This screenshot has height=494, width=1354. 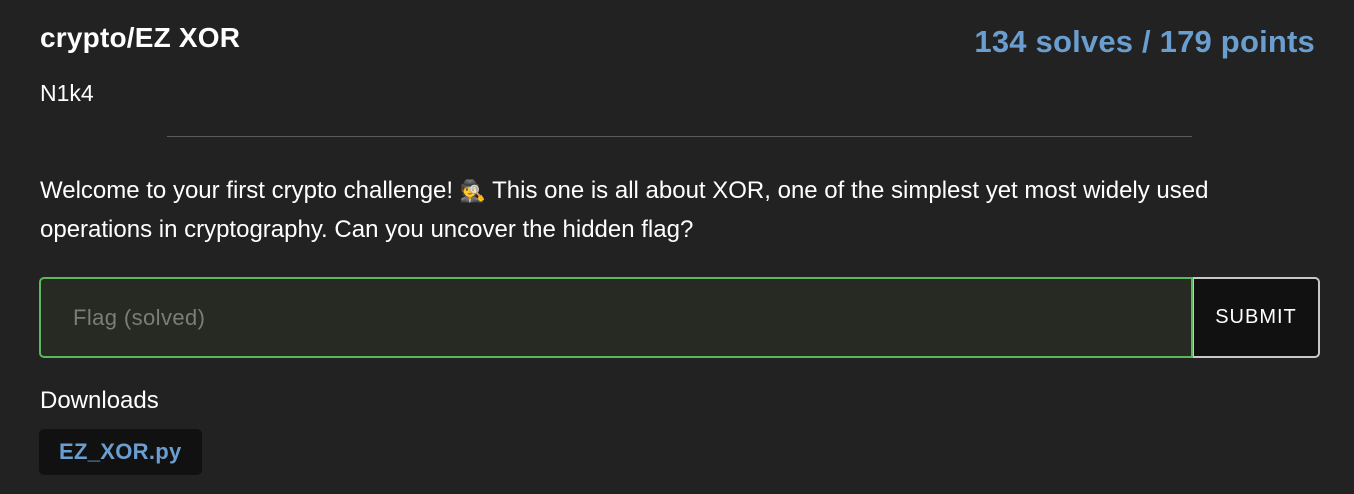 What do you see at coordinates (99, 400) in the screenshot?
I see `downloads-label: Downloads` at bounding box center [99, 400].